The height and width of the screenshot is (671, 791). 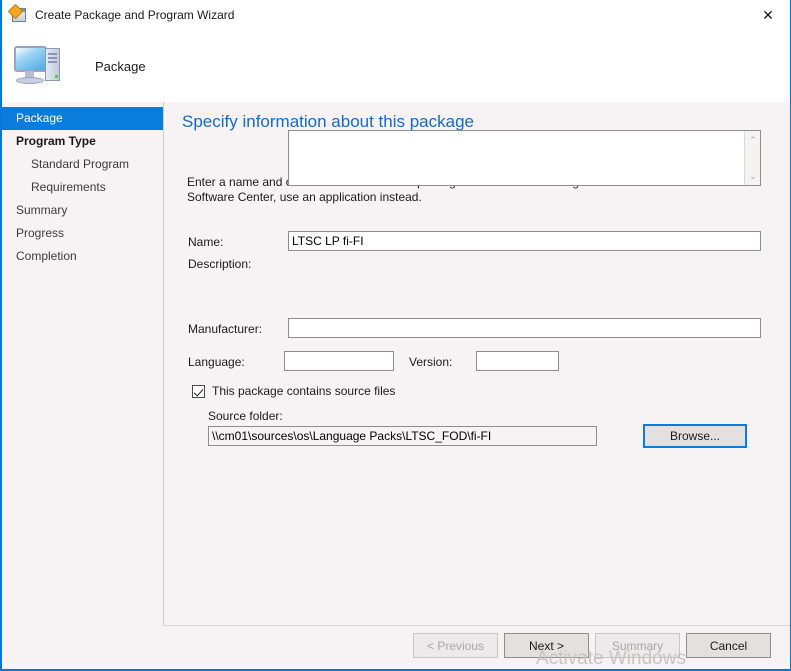 What do you see at coordinates (216, 362) in the screenshot?
I see `language-label: Language:` at bounding box center [216, 362].